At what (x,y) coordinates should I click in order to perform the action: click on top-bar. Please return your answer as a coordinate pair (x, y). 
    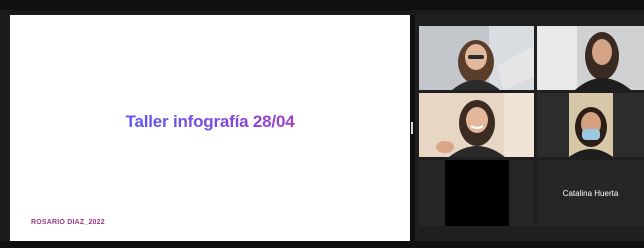
    Looking at the image, I should click on (322, 5).